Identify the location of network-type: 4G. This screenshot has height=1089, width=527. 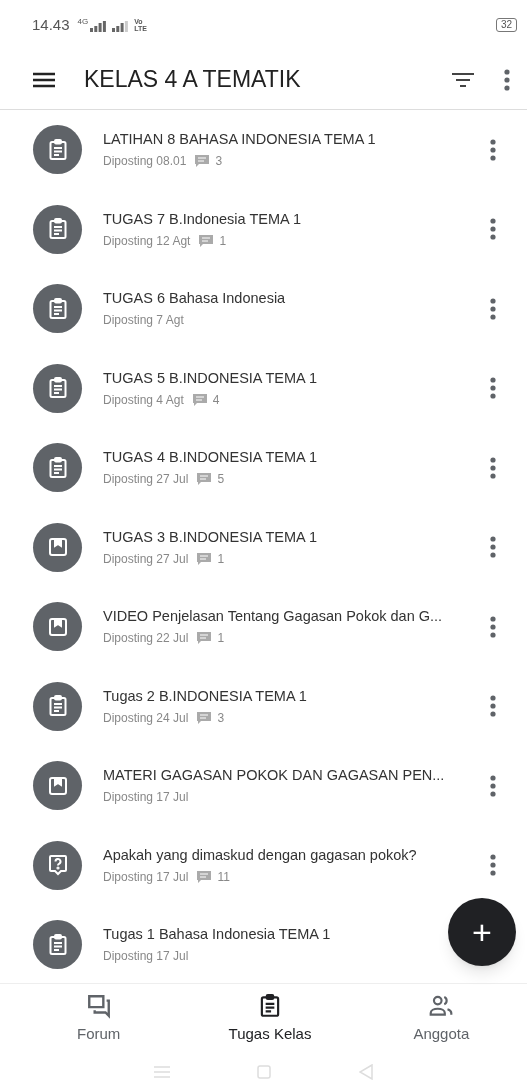
(83, 22).